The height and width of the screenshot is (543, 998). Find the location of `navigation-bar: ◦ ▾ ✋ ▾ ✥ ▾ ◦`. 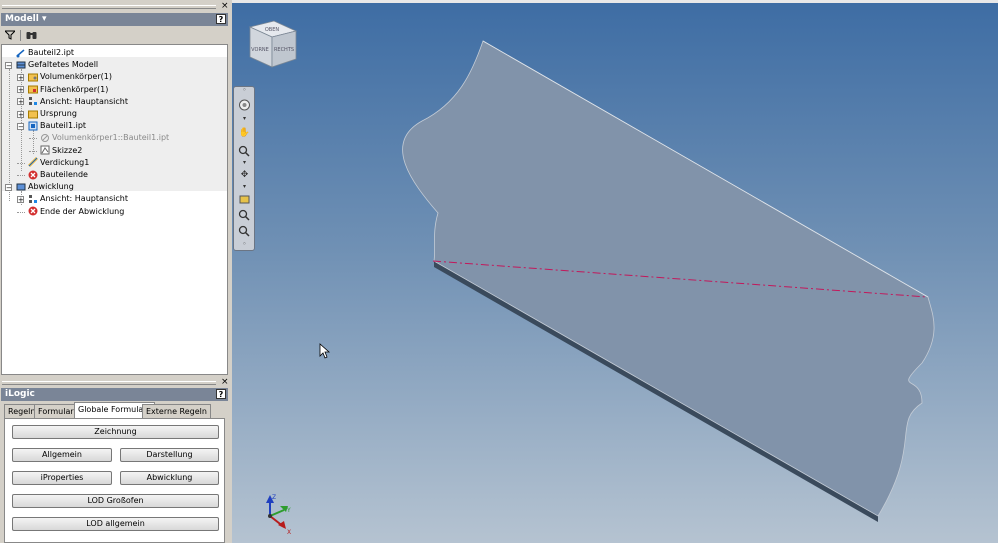

navigation-bar: ◦ ▾ ✋ ▾ ✥ ▾ ◦ is located at coordinates (244, 168).